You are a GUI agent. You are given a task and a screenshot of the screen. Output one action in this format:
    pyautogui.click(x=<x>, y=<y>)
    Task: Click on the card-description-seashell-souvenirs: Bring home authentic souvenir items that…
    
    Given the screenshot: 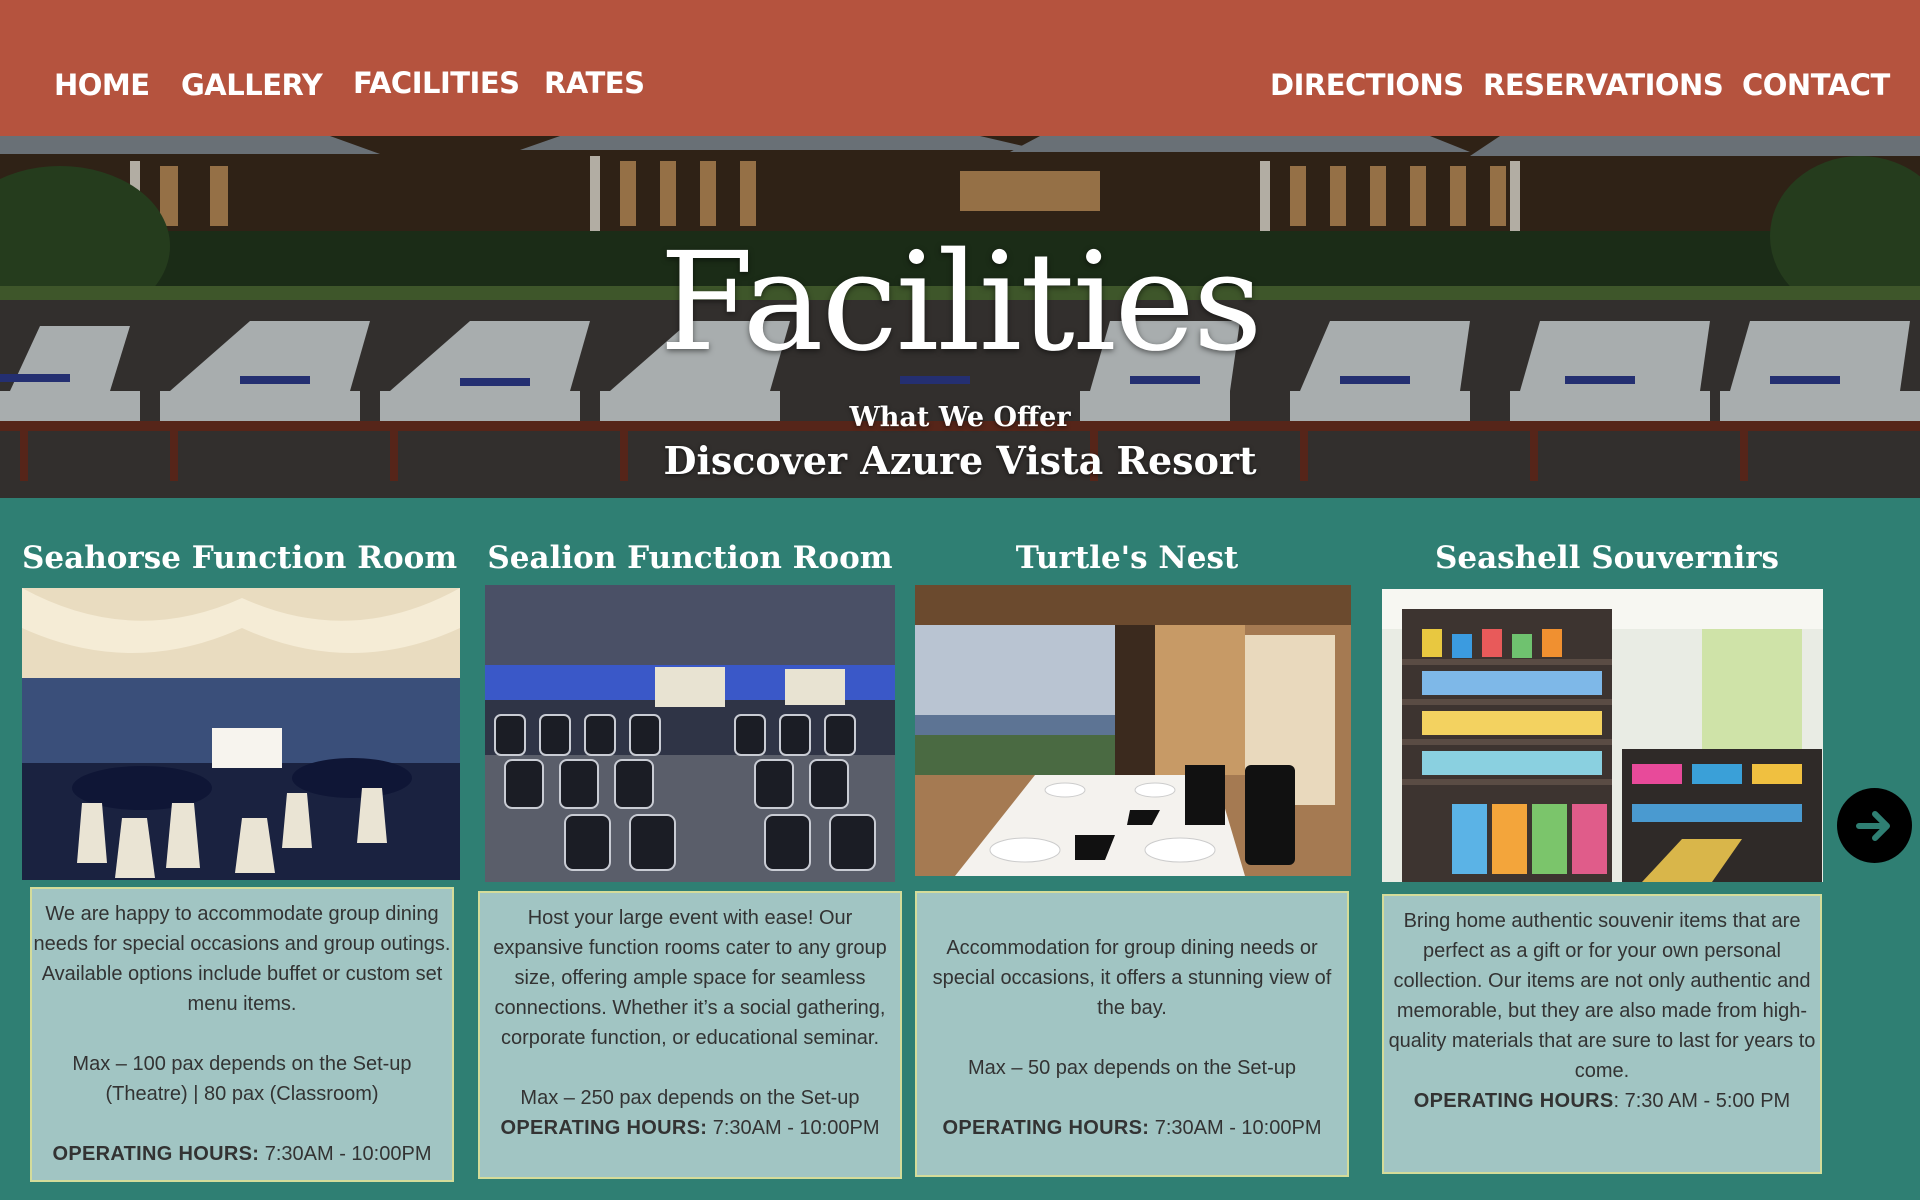 What is the action you would take?
    pyautogui.click(x=1602, y=1034)
    